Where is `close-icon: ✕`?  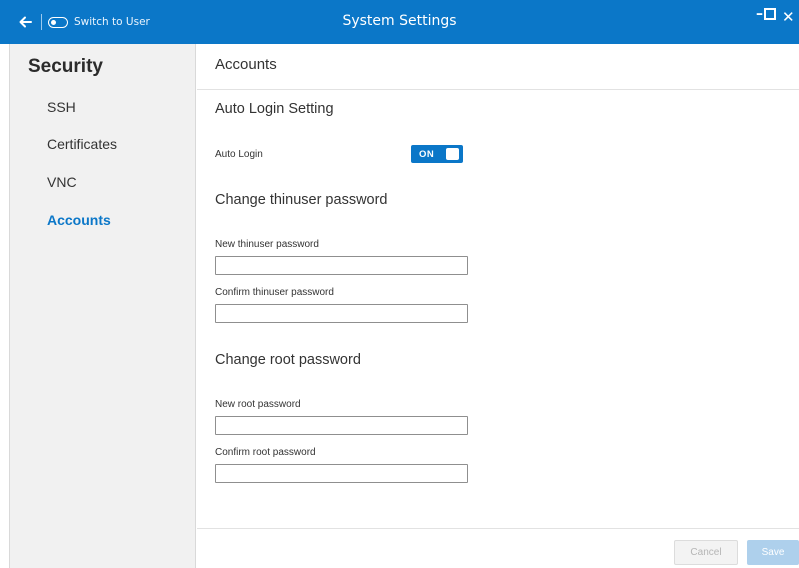
close-icon: ✕ is located at coordinates (788, 18).